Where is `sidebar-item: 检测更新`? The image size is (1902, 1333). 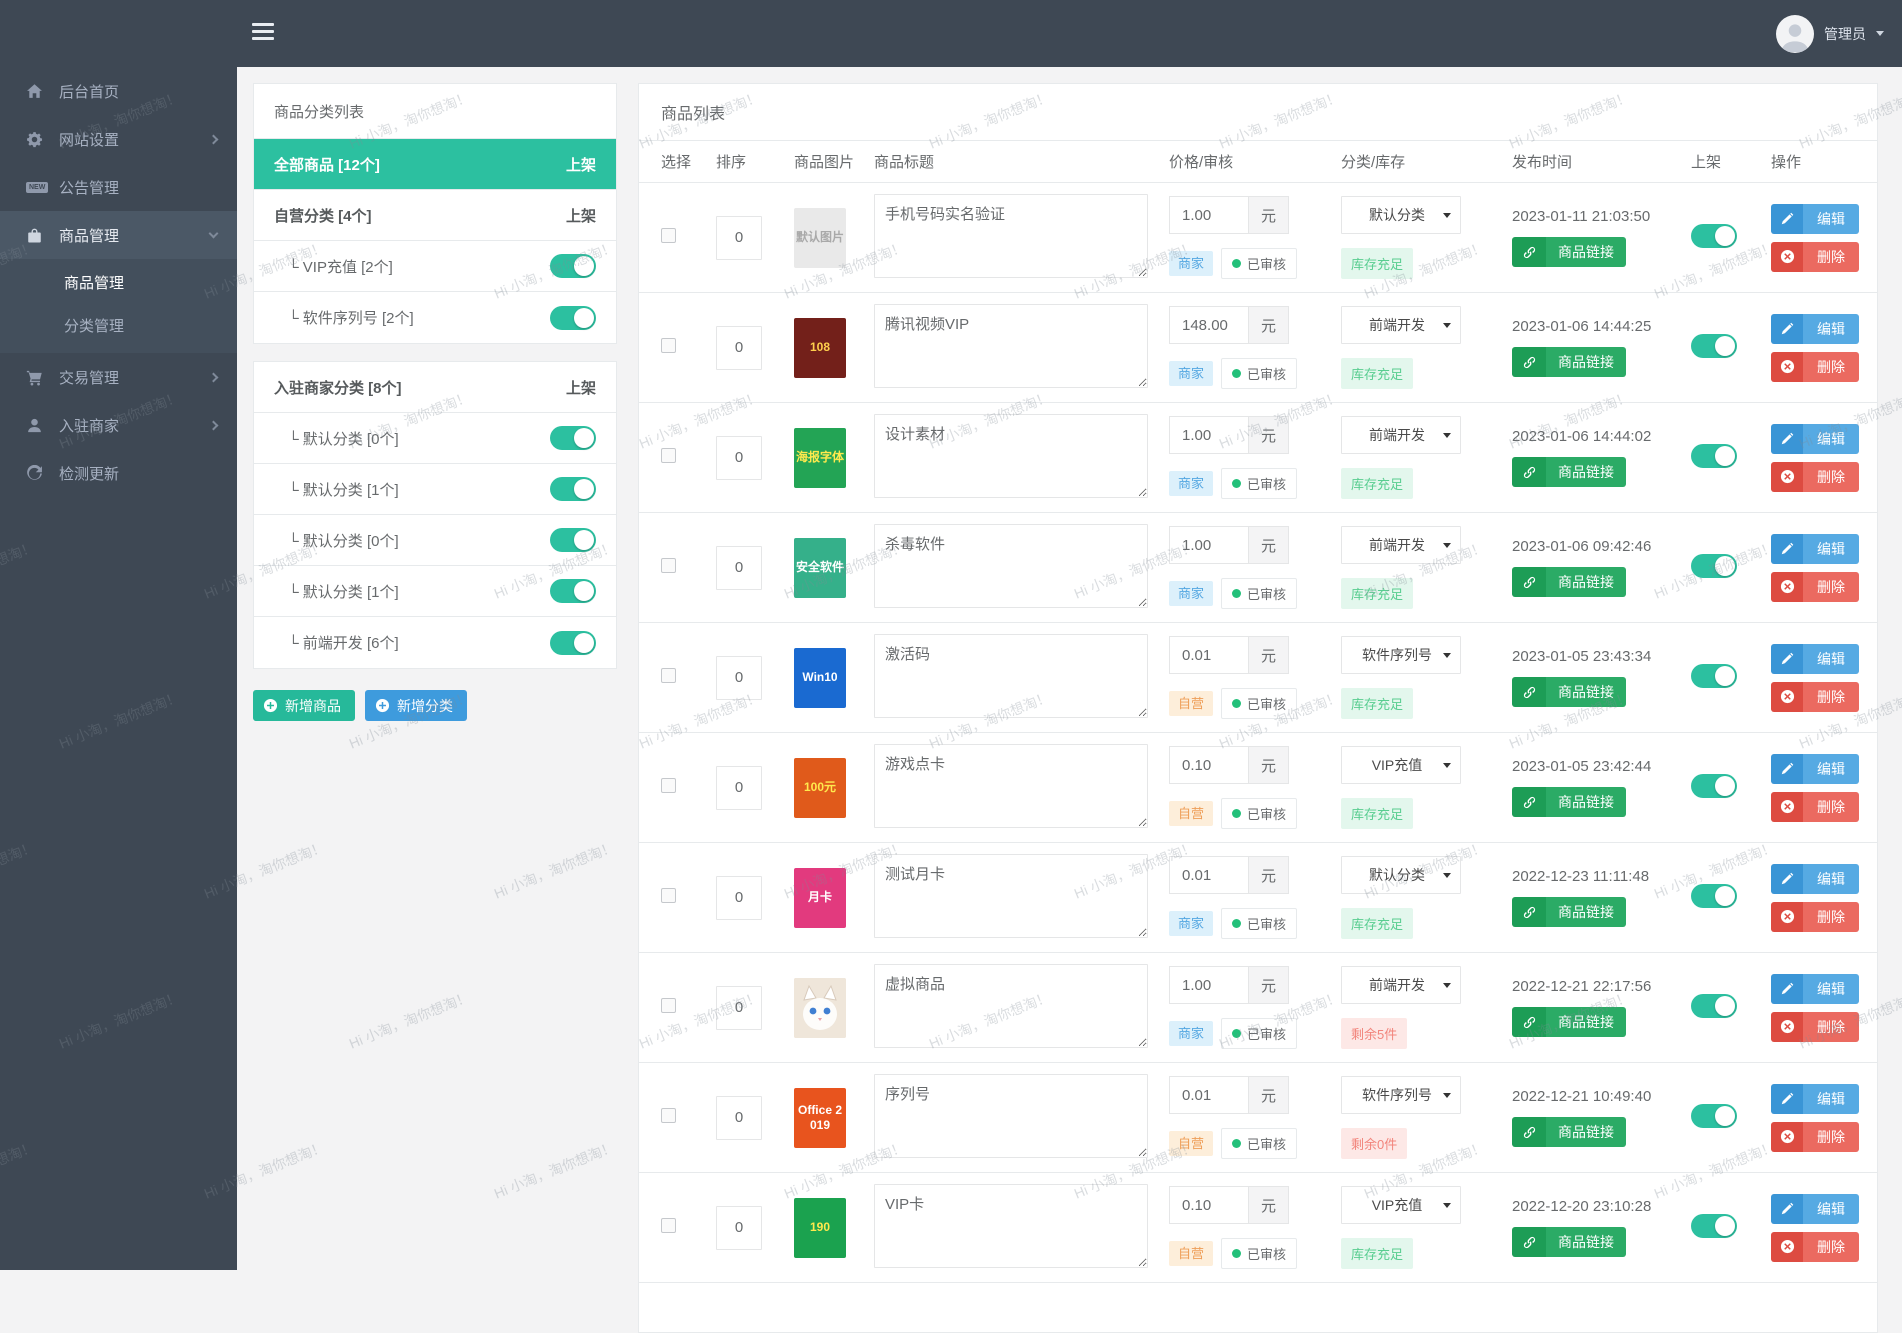
sidebar-item: 检测更新 is located at coordinates (118, 473).